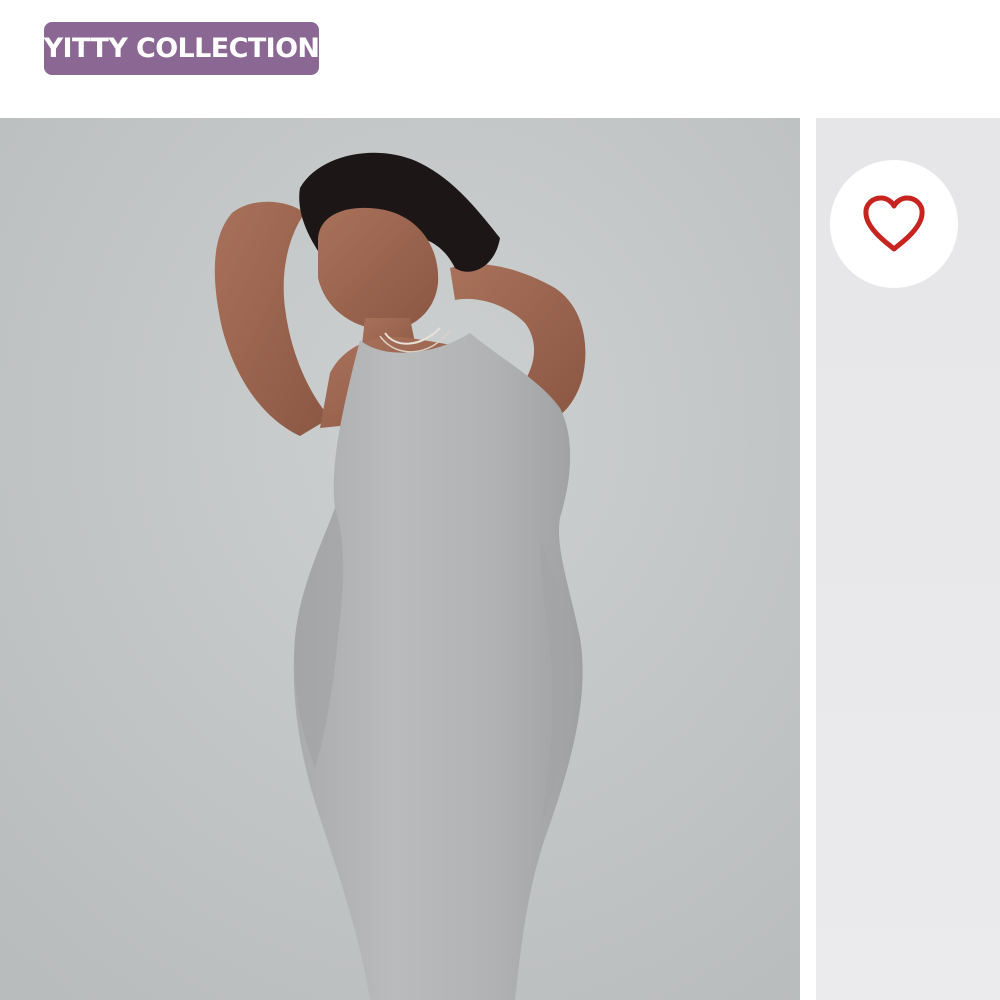 Image resolution: width=1000 pixels, height=1000 pixels. I want to click on wishlist-button, so click(894, 224).